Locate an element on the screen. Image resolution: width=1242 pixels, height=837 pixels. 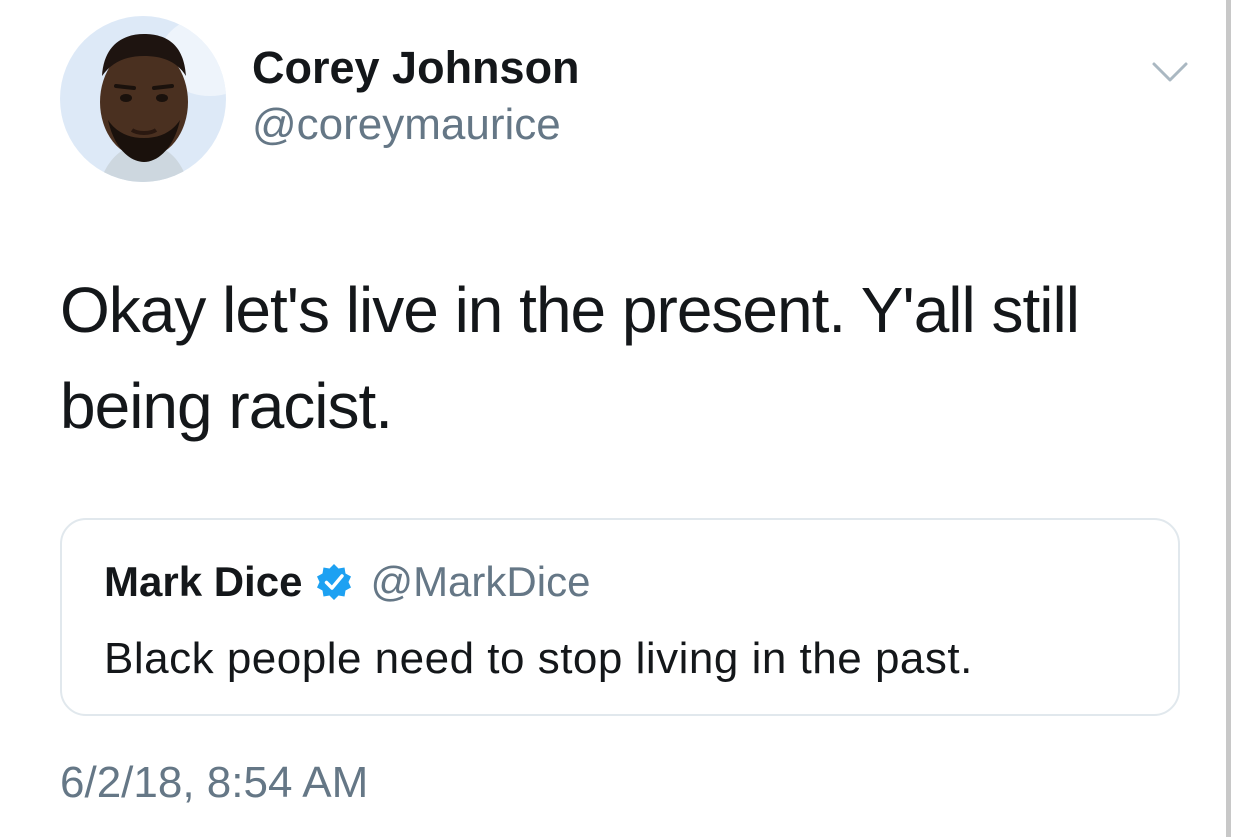
tweet-timestamp: 6/2/18, 8:54 AM is located at coordinates (214, 783).